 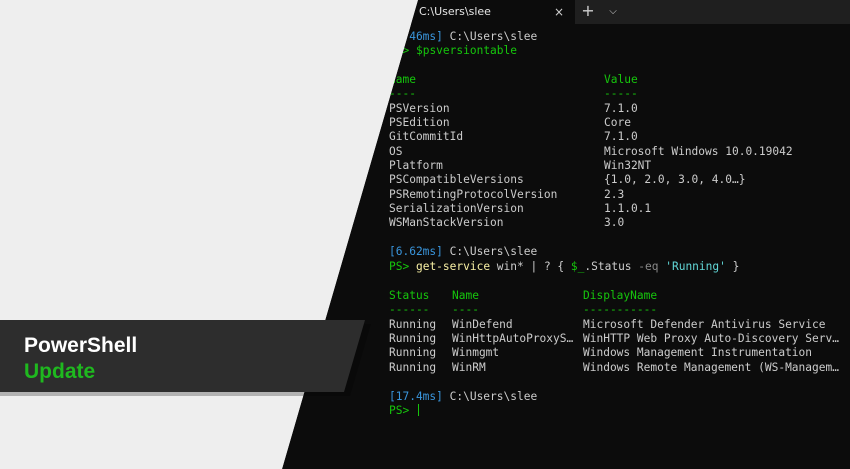 I want to click on row-value: 1.1.0.1, so click(x=628, y=208).